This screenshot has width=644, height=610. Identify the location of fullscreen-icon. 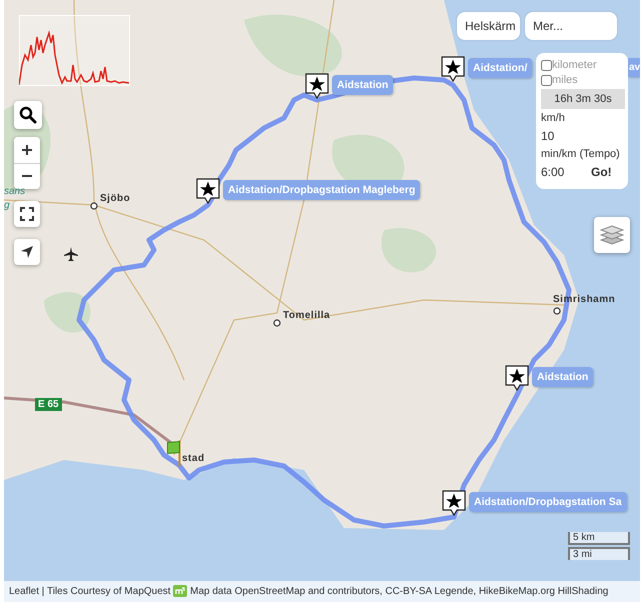
(27, 214).